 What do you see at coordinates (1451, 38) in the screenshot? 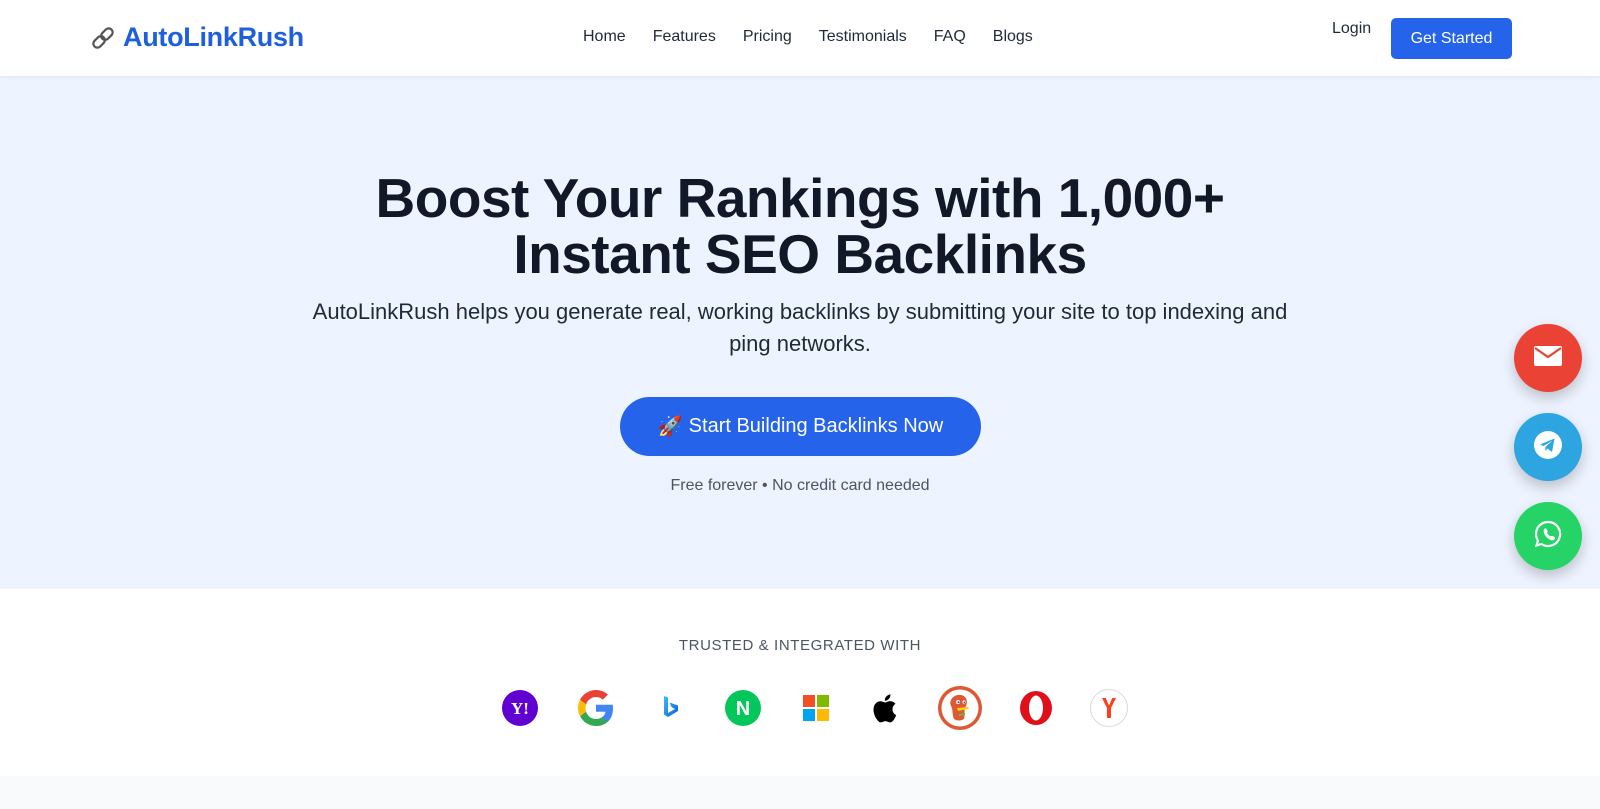
I see `get-started-button: Get Started` at bounding box center [1451, 38].